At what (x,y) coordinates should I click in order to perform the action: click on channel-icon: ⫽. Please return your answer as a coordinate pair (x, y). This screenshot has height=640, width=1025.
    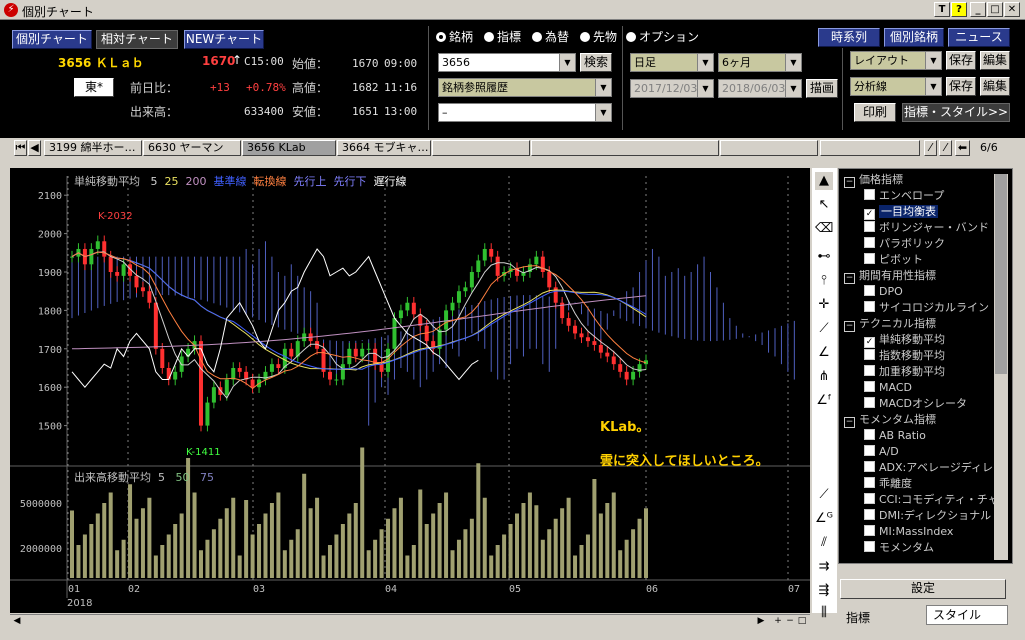
    Looking at the image, I should click on (824, 543).